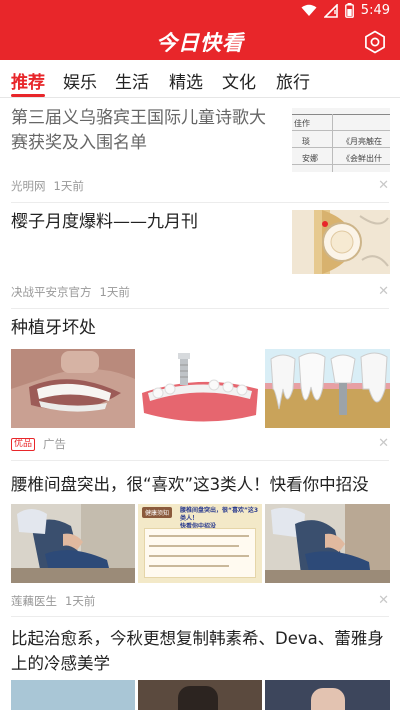 This screenshot has width=400, height=710. Describe the element at coordinates (203, 651) in the screenshot. I see `article-title: 比起治愈系，今秋更想复制韩素希、Deva、蕾雅身 上的冷感美学` at that location.